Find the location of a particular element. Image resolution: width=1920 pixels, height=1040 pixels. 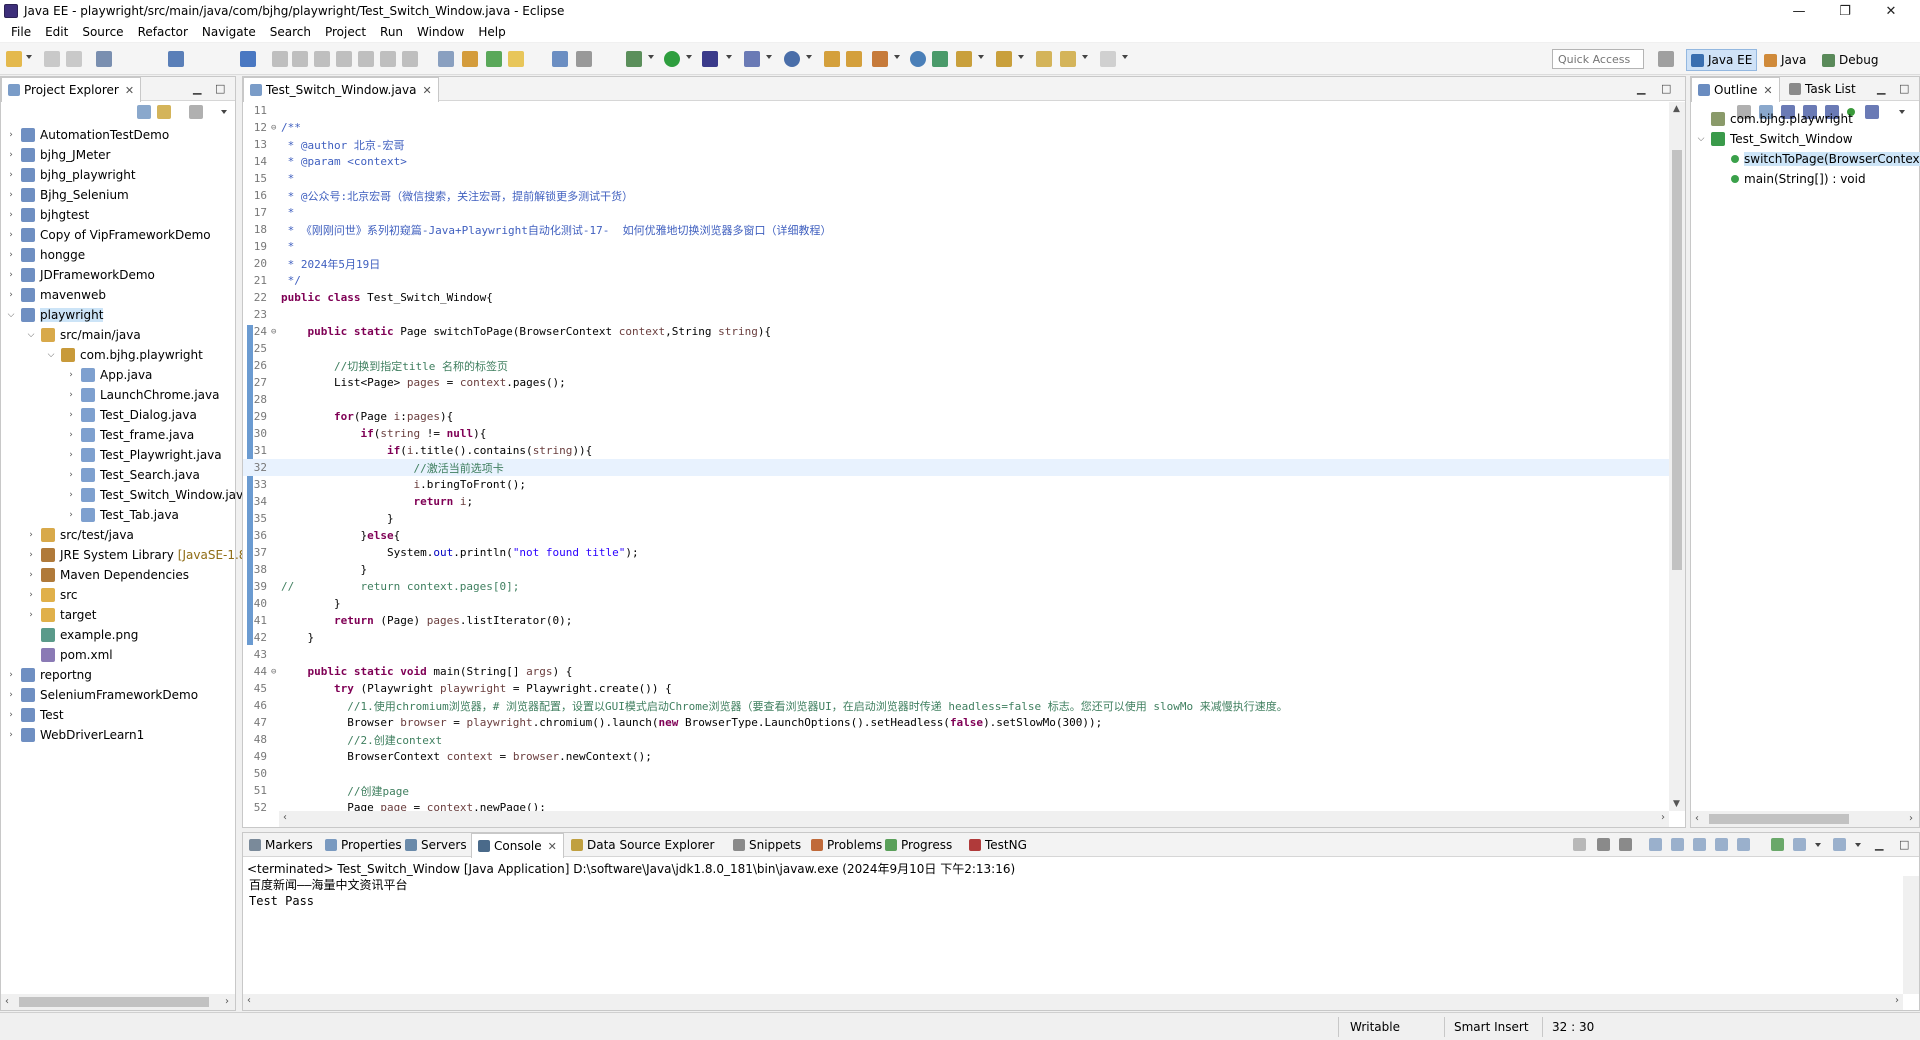

menu-file: File is located at coordinates (21, 32).